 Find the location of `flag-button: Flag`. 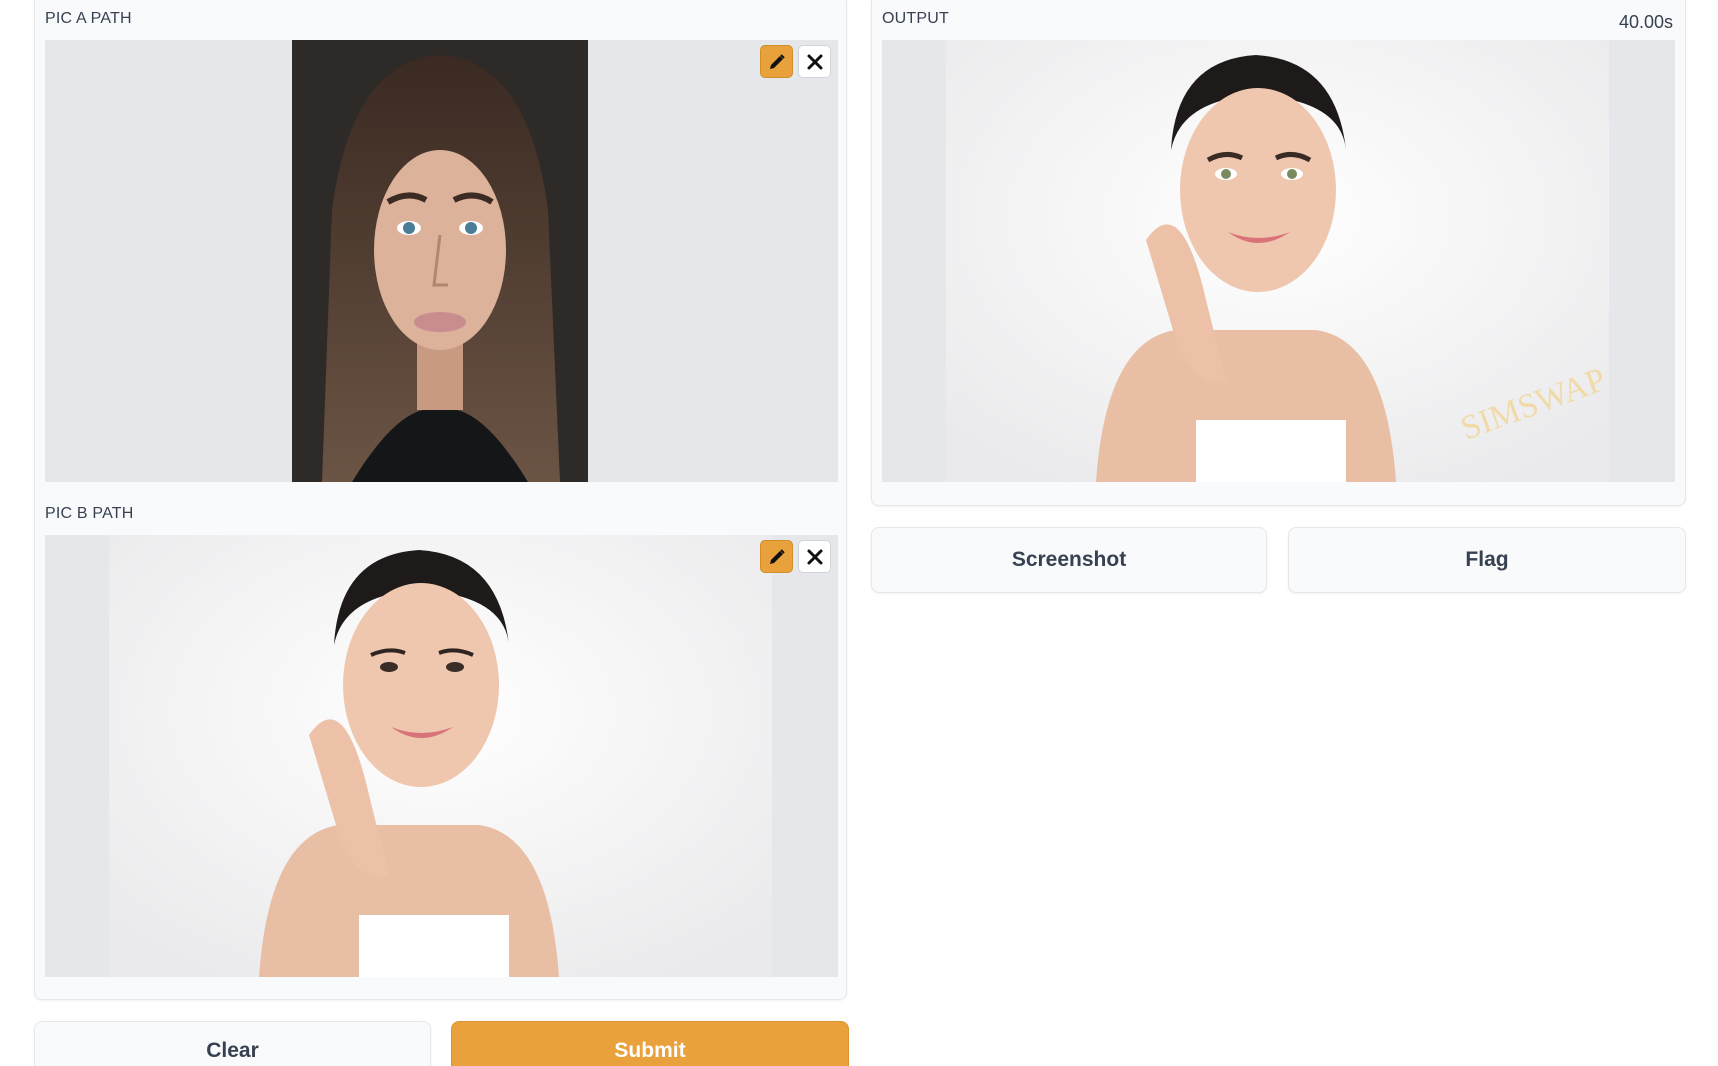

flag-button: Flag is located at coordinates (1487, 560).